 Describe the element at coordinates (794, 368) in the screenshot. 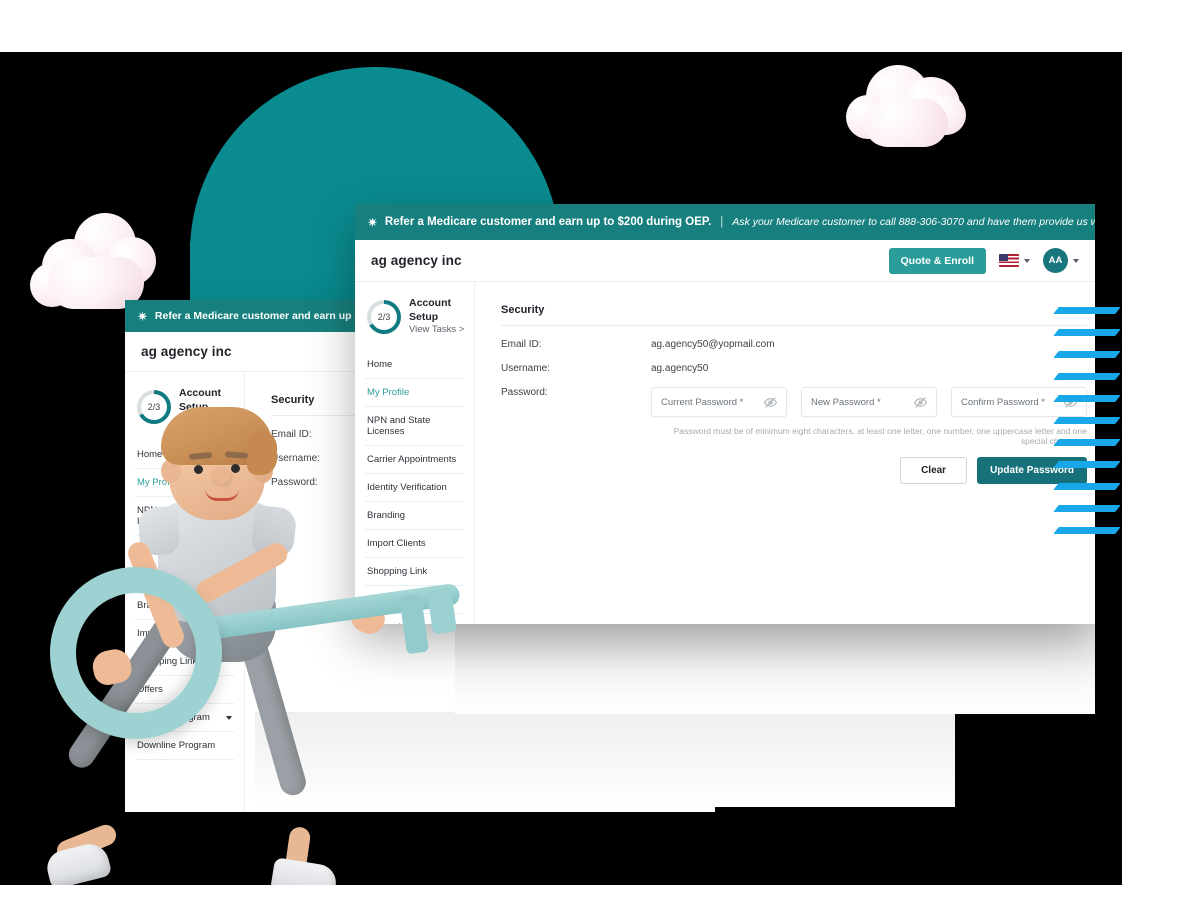

I see `username-row: Username: ag.agency50` at that location.